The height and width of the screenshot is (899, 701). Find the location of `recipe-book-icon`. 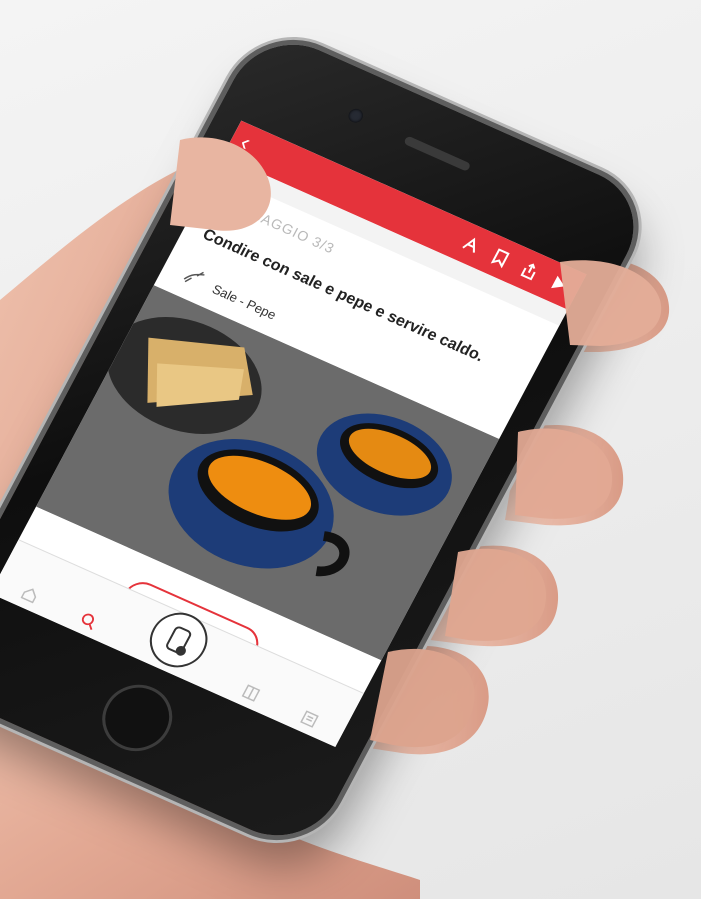

recipe-book-icon is located at coordinates (251, 693).